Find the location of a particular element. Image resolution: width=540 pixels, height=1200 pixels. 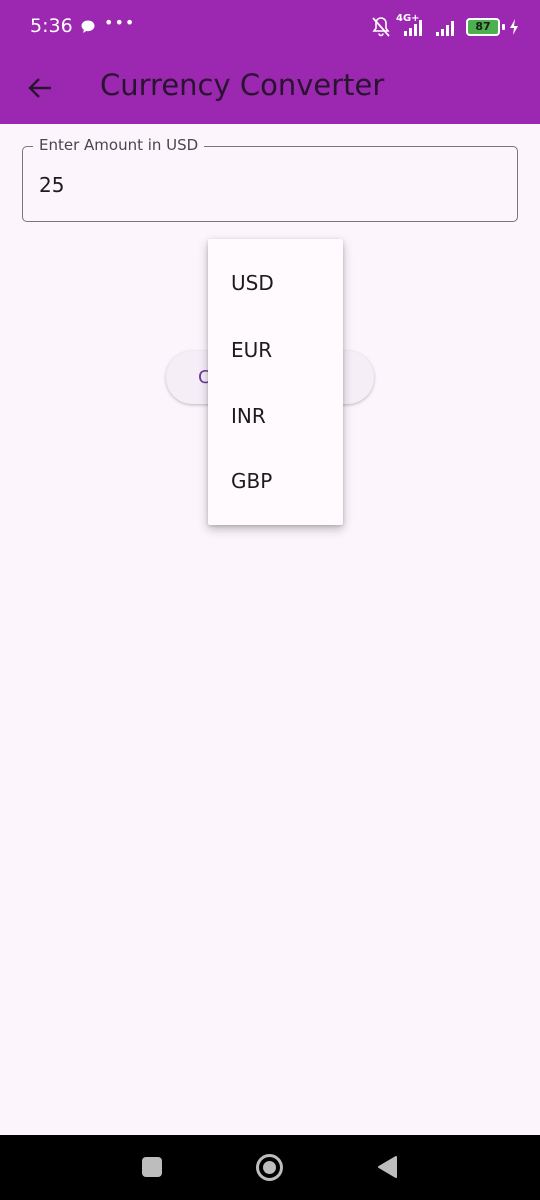

status-time: 5:36 is located at coordinates (51, 26).